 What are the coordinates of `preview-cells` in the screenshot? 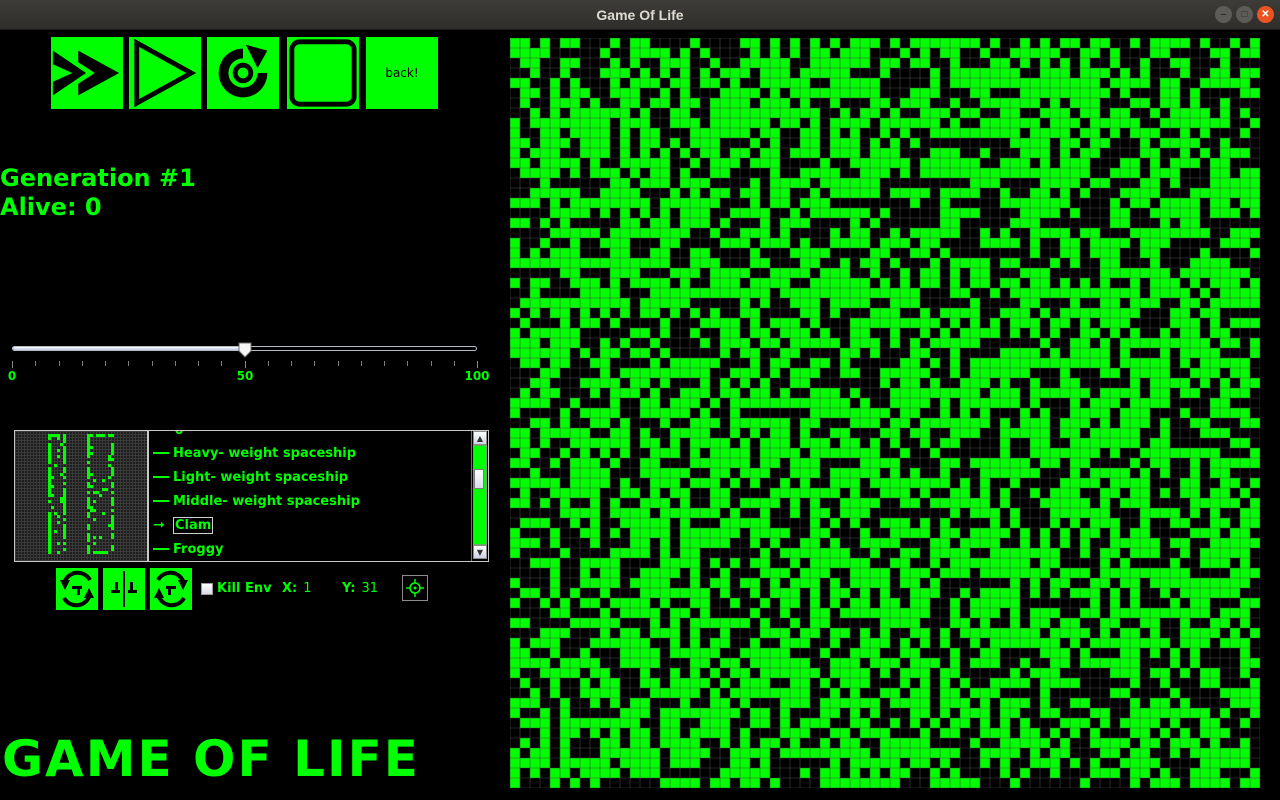 It's located at (81, 494).